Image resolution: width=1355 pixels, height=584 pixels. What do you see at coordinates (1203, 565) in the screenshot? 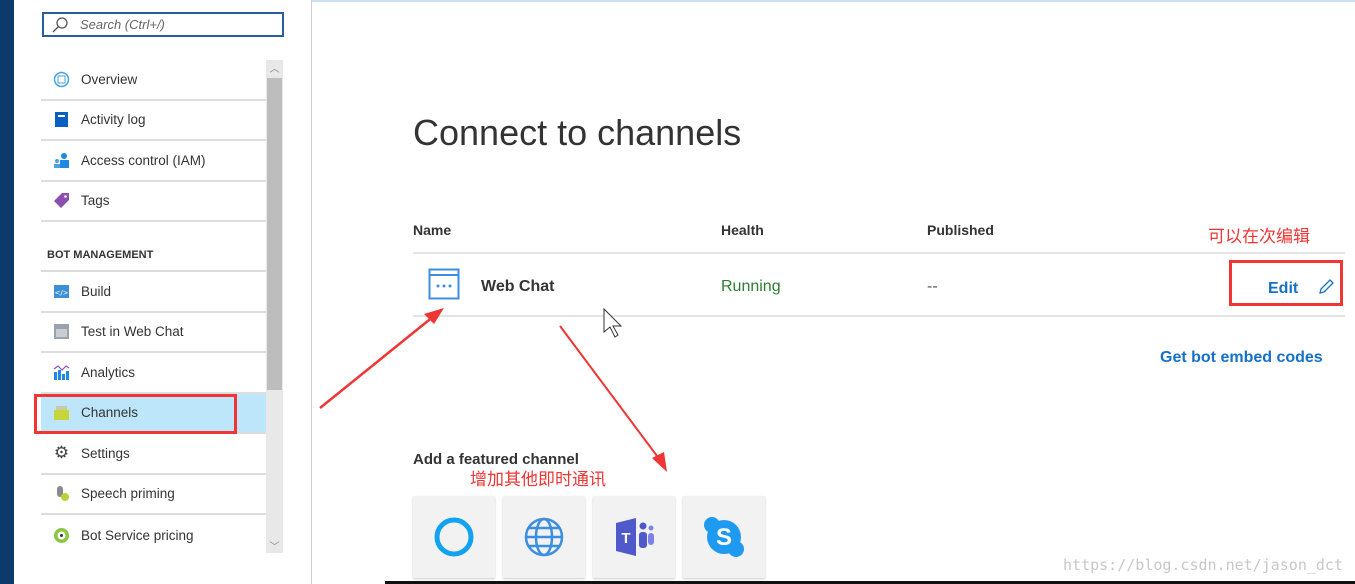
I see `watermark: https://blog.csdn.net/jason_dct` at bounding box center [1203, 565].